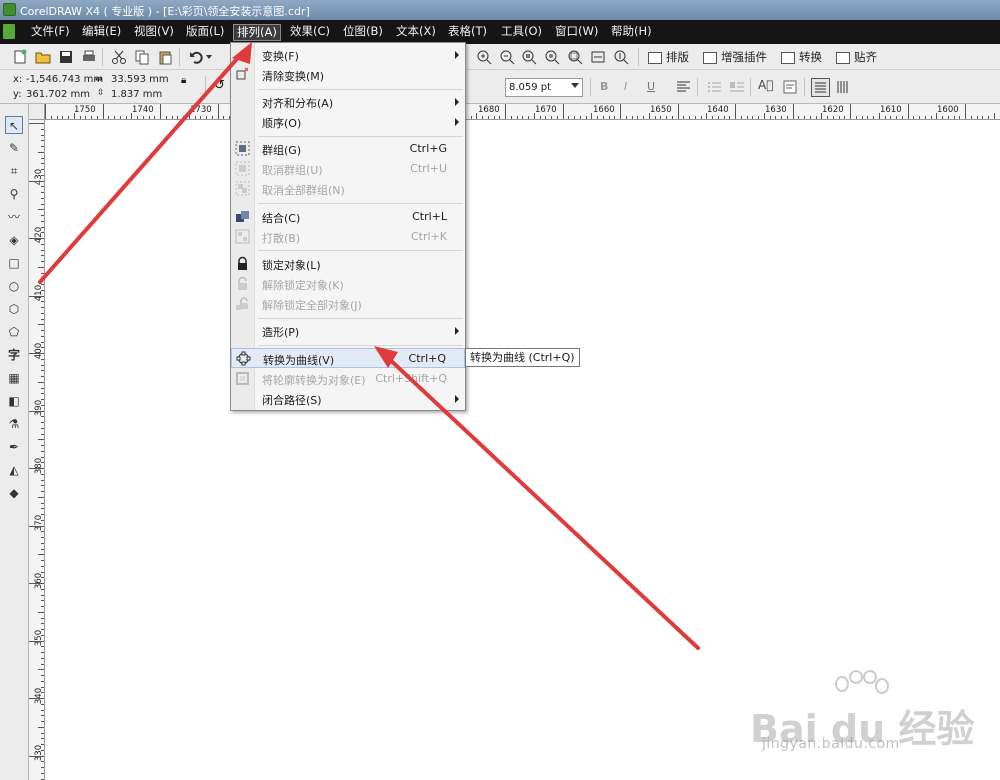 The width and height of the screenshot is (1000, 780). I want to click on basic-shapes-tool: ⬠, so click(14, 332).